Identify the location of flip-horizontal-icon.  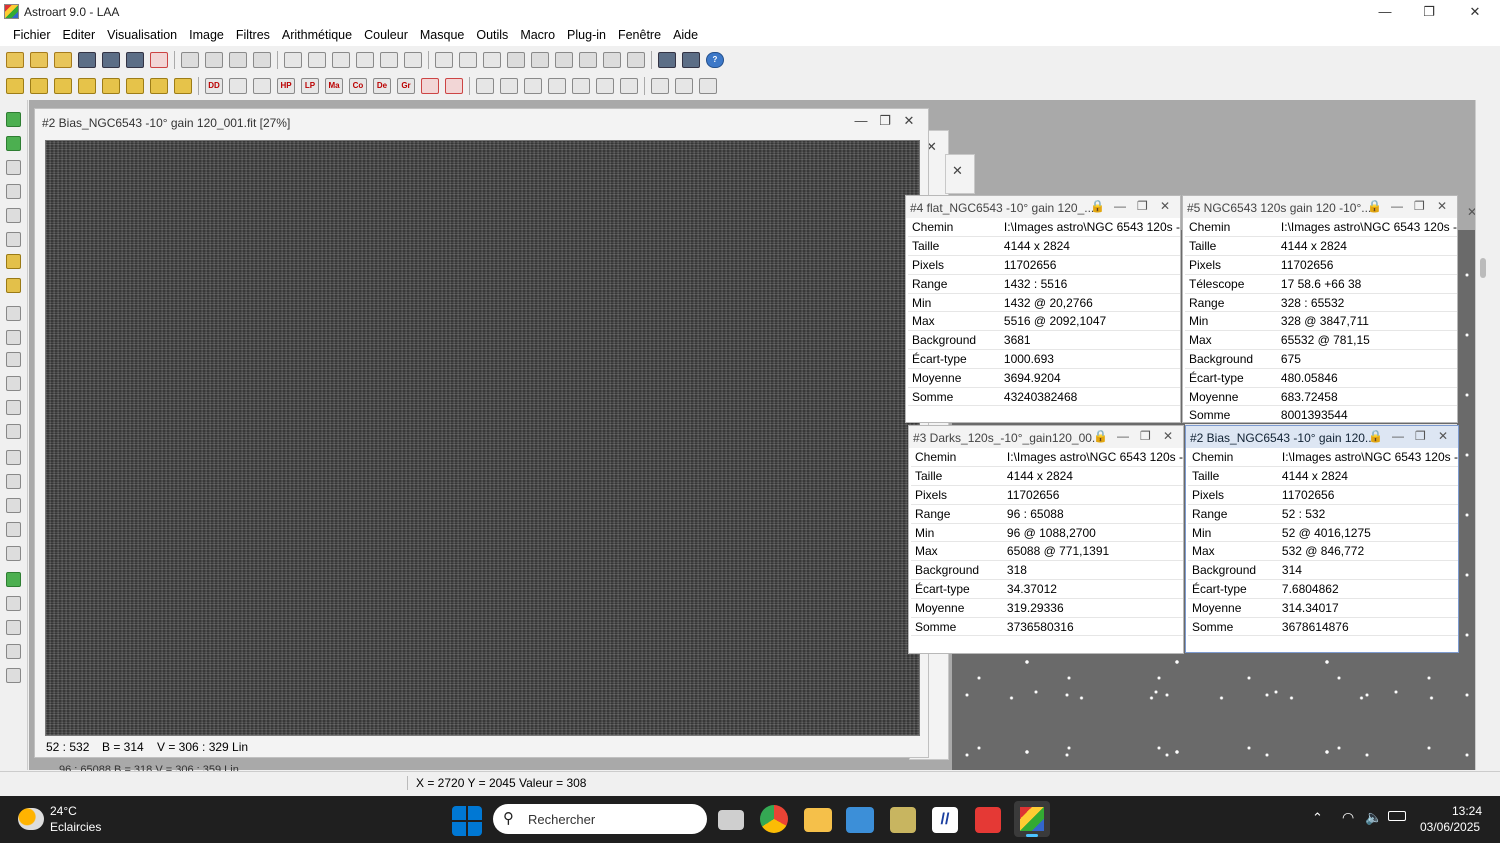
(485, 86).